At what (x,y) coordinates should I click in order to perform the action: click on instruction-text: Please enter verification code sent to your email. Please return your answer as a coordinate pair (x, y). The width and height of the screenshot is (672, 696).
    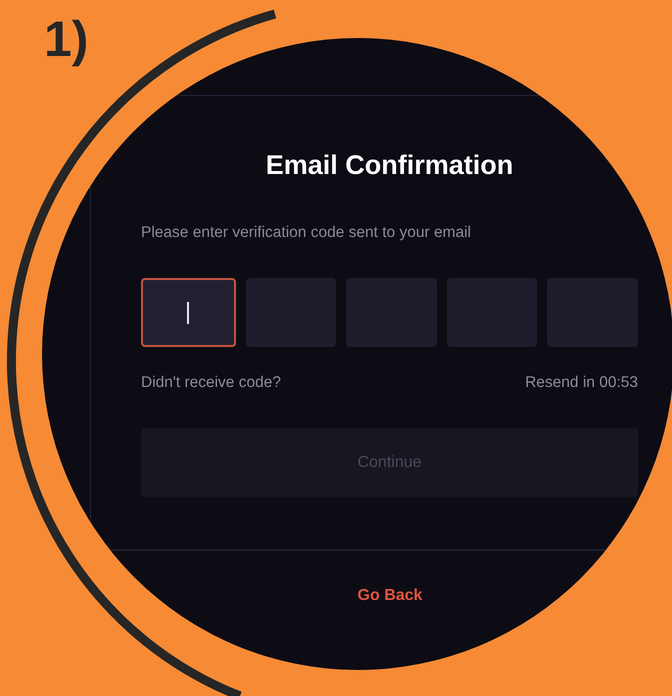
    Looking at the image, I should click on (306, 233).